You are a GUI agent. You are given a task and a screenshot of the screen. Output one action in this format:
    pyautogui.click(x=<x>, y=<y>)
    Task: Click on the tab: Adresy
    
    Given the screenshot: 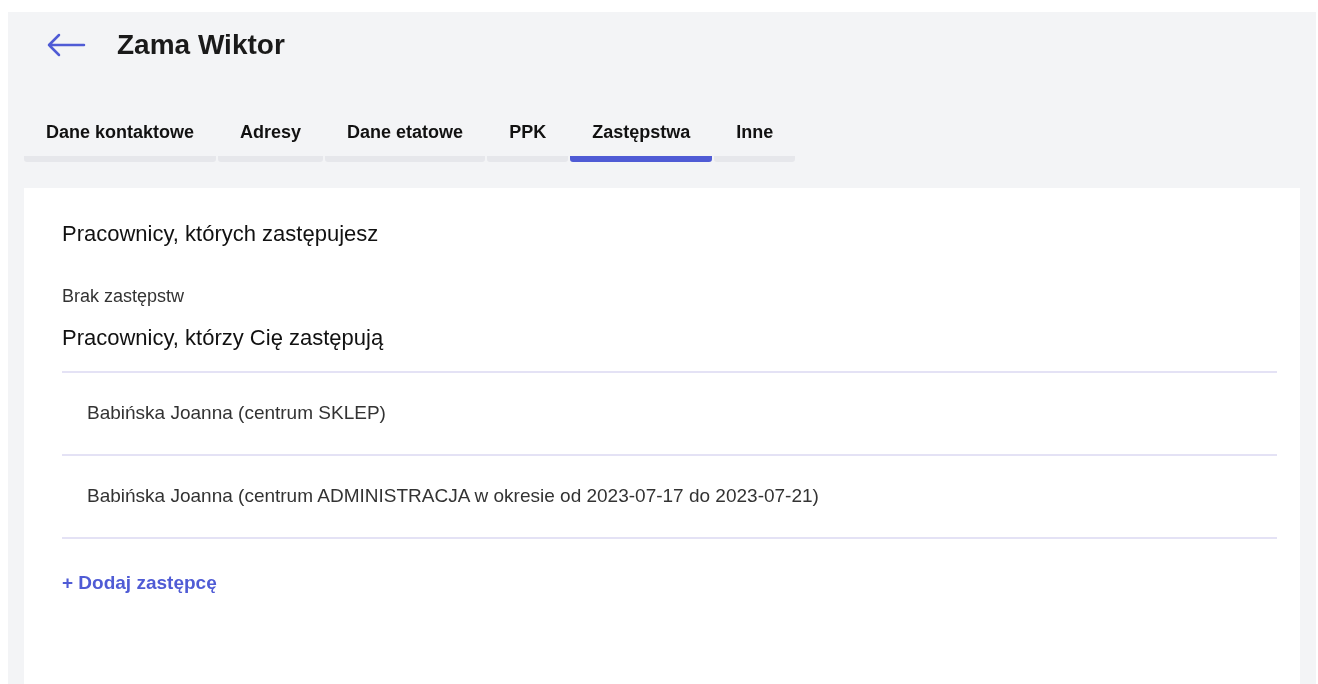 What is the action you would take?
    pyautogui.click(x=271, y=135)
    